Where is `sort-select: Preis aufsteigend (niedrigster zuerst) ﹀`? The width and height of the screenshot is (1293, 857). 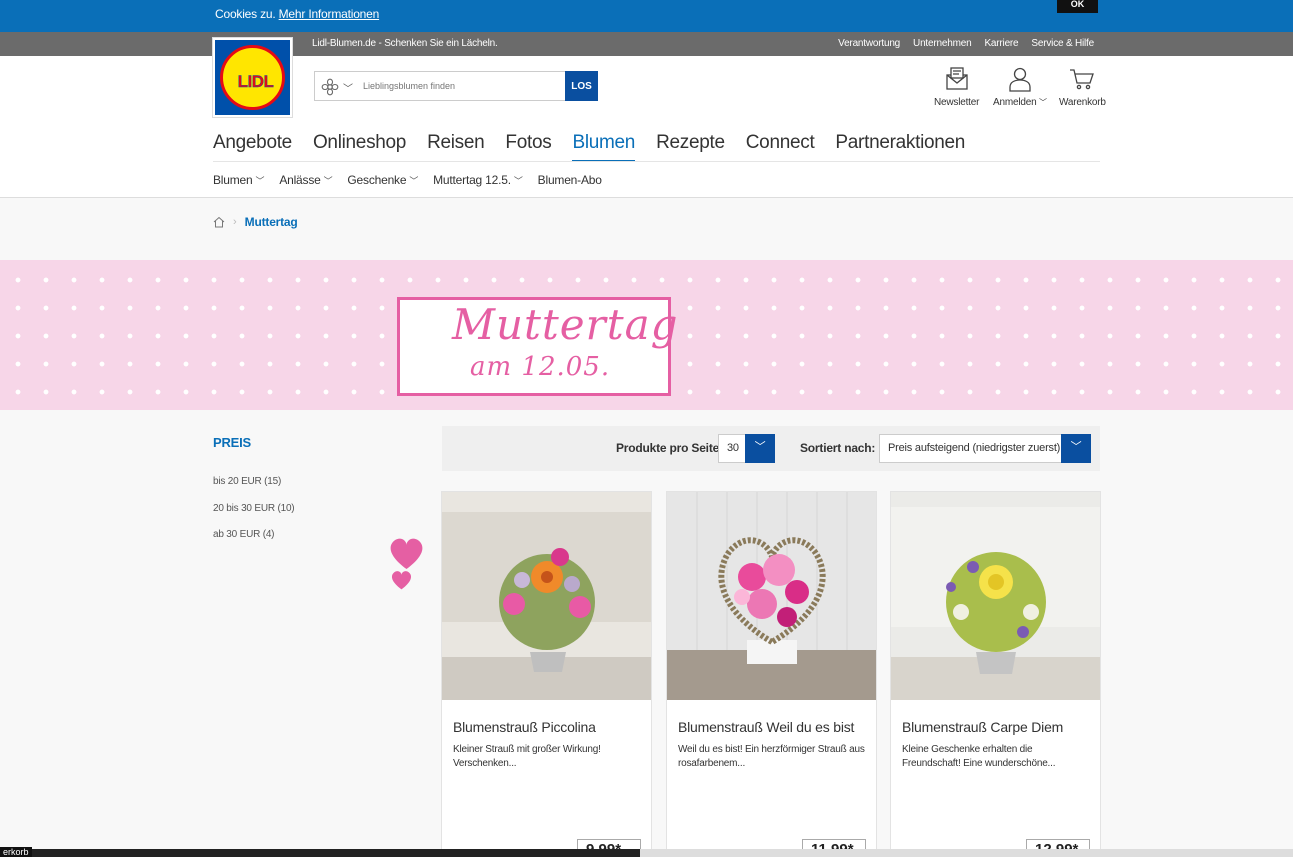 sort-select: Preis aufsteigend (niedrigster zuerst) ﹀ is located at coordinates (985, 448).